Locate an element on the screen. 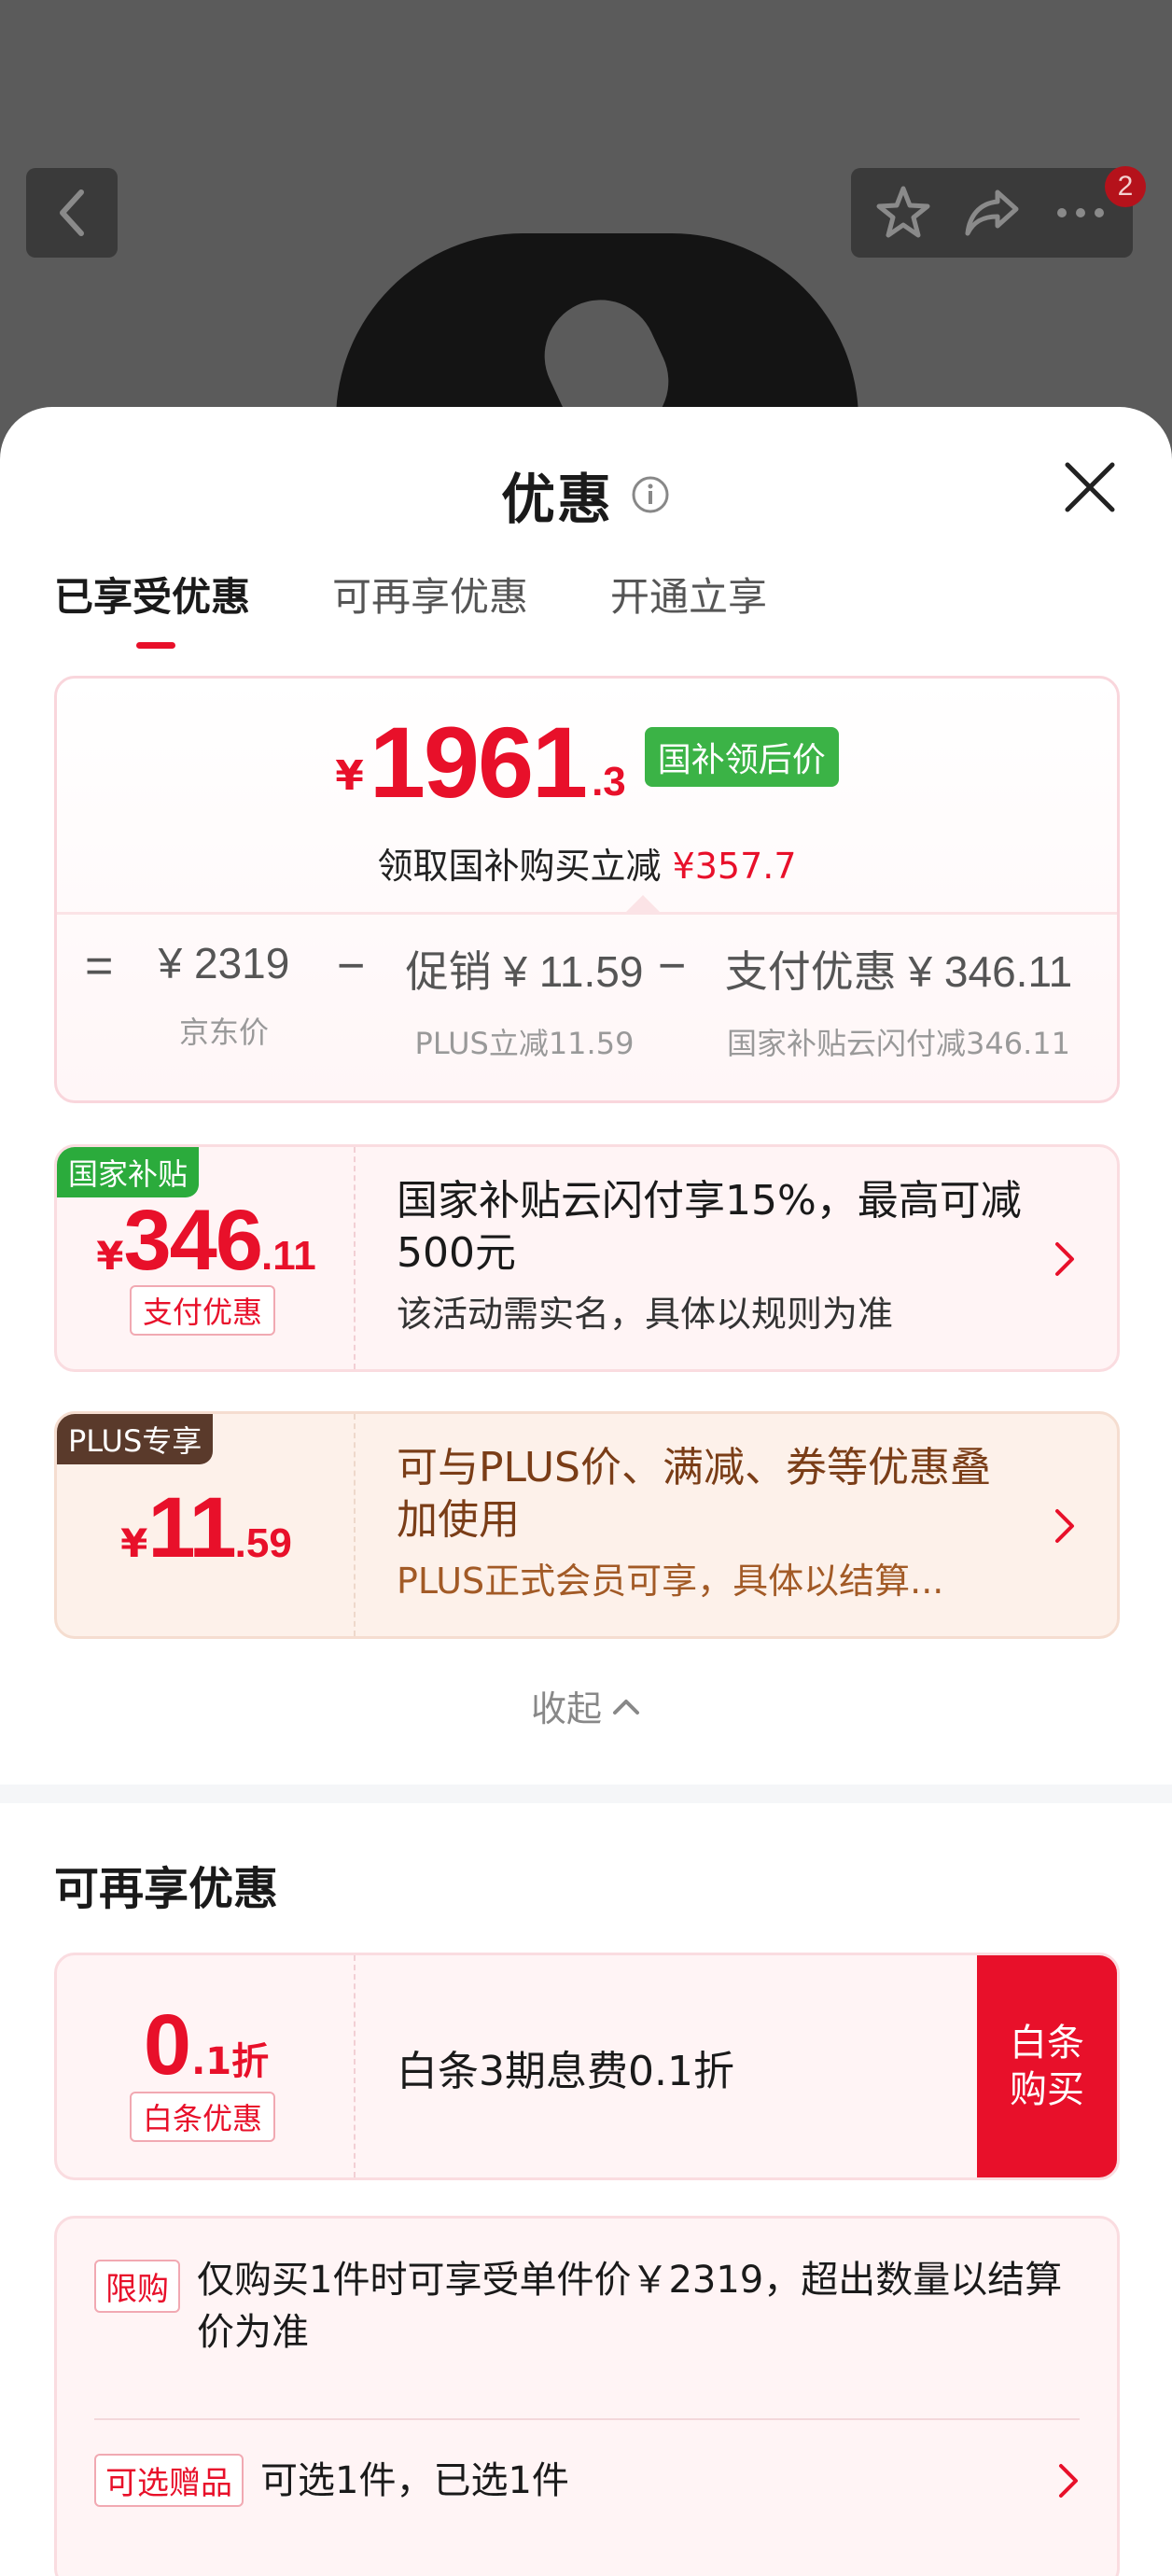 This screenshot has width=1172, height=2576. baitiao-buy-button: 白条购买 is located at coordinates (1047, 2066).